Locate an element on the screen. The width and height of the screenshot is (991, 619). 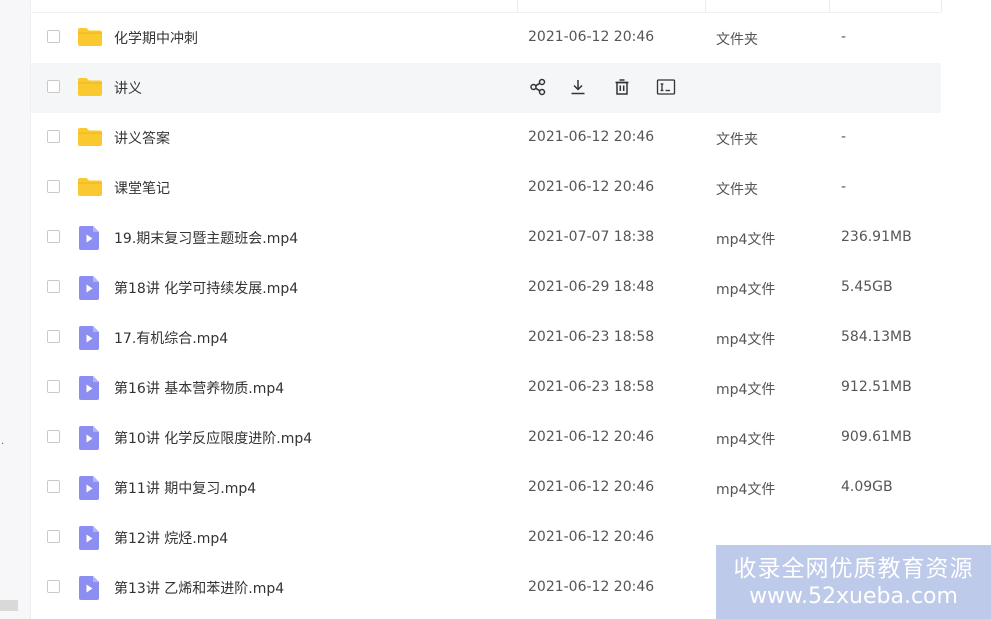
watermark: 收录全网优质教育资源 www.52xueba.com is located at coordinates (853, 582).